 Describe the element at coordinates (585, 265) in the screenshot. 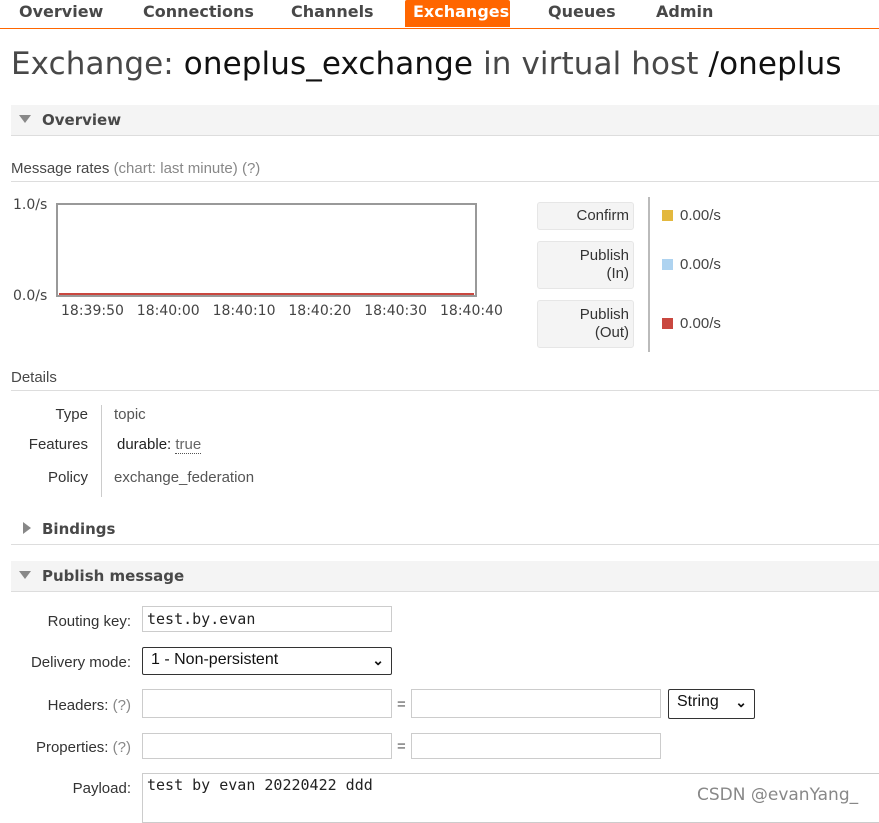

I see `legend-publish-in: Publish (In)` at that location.